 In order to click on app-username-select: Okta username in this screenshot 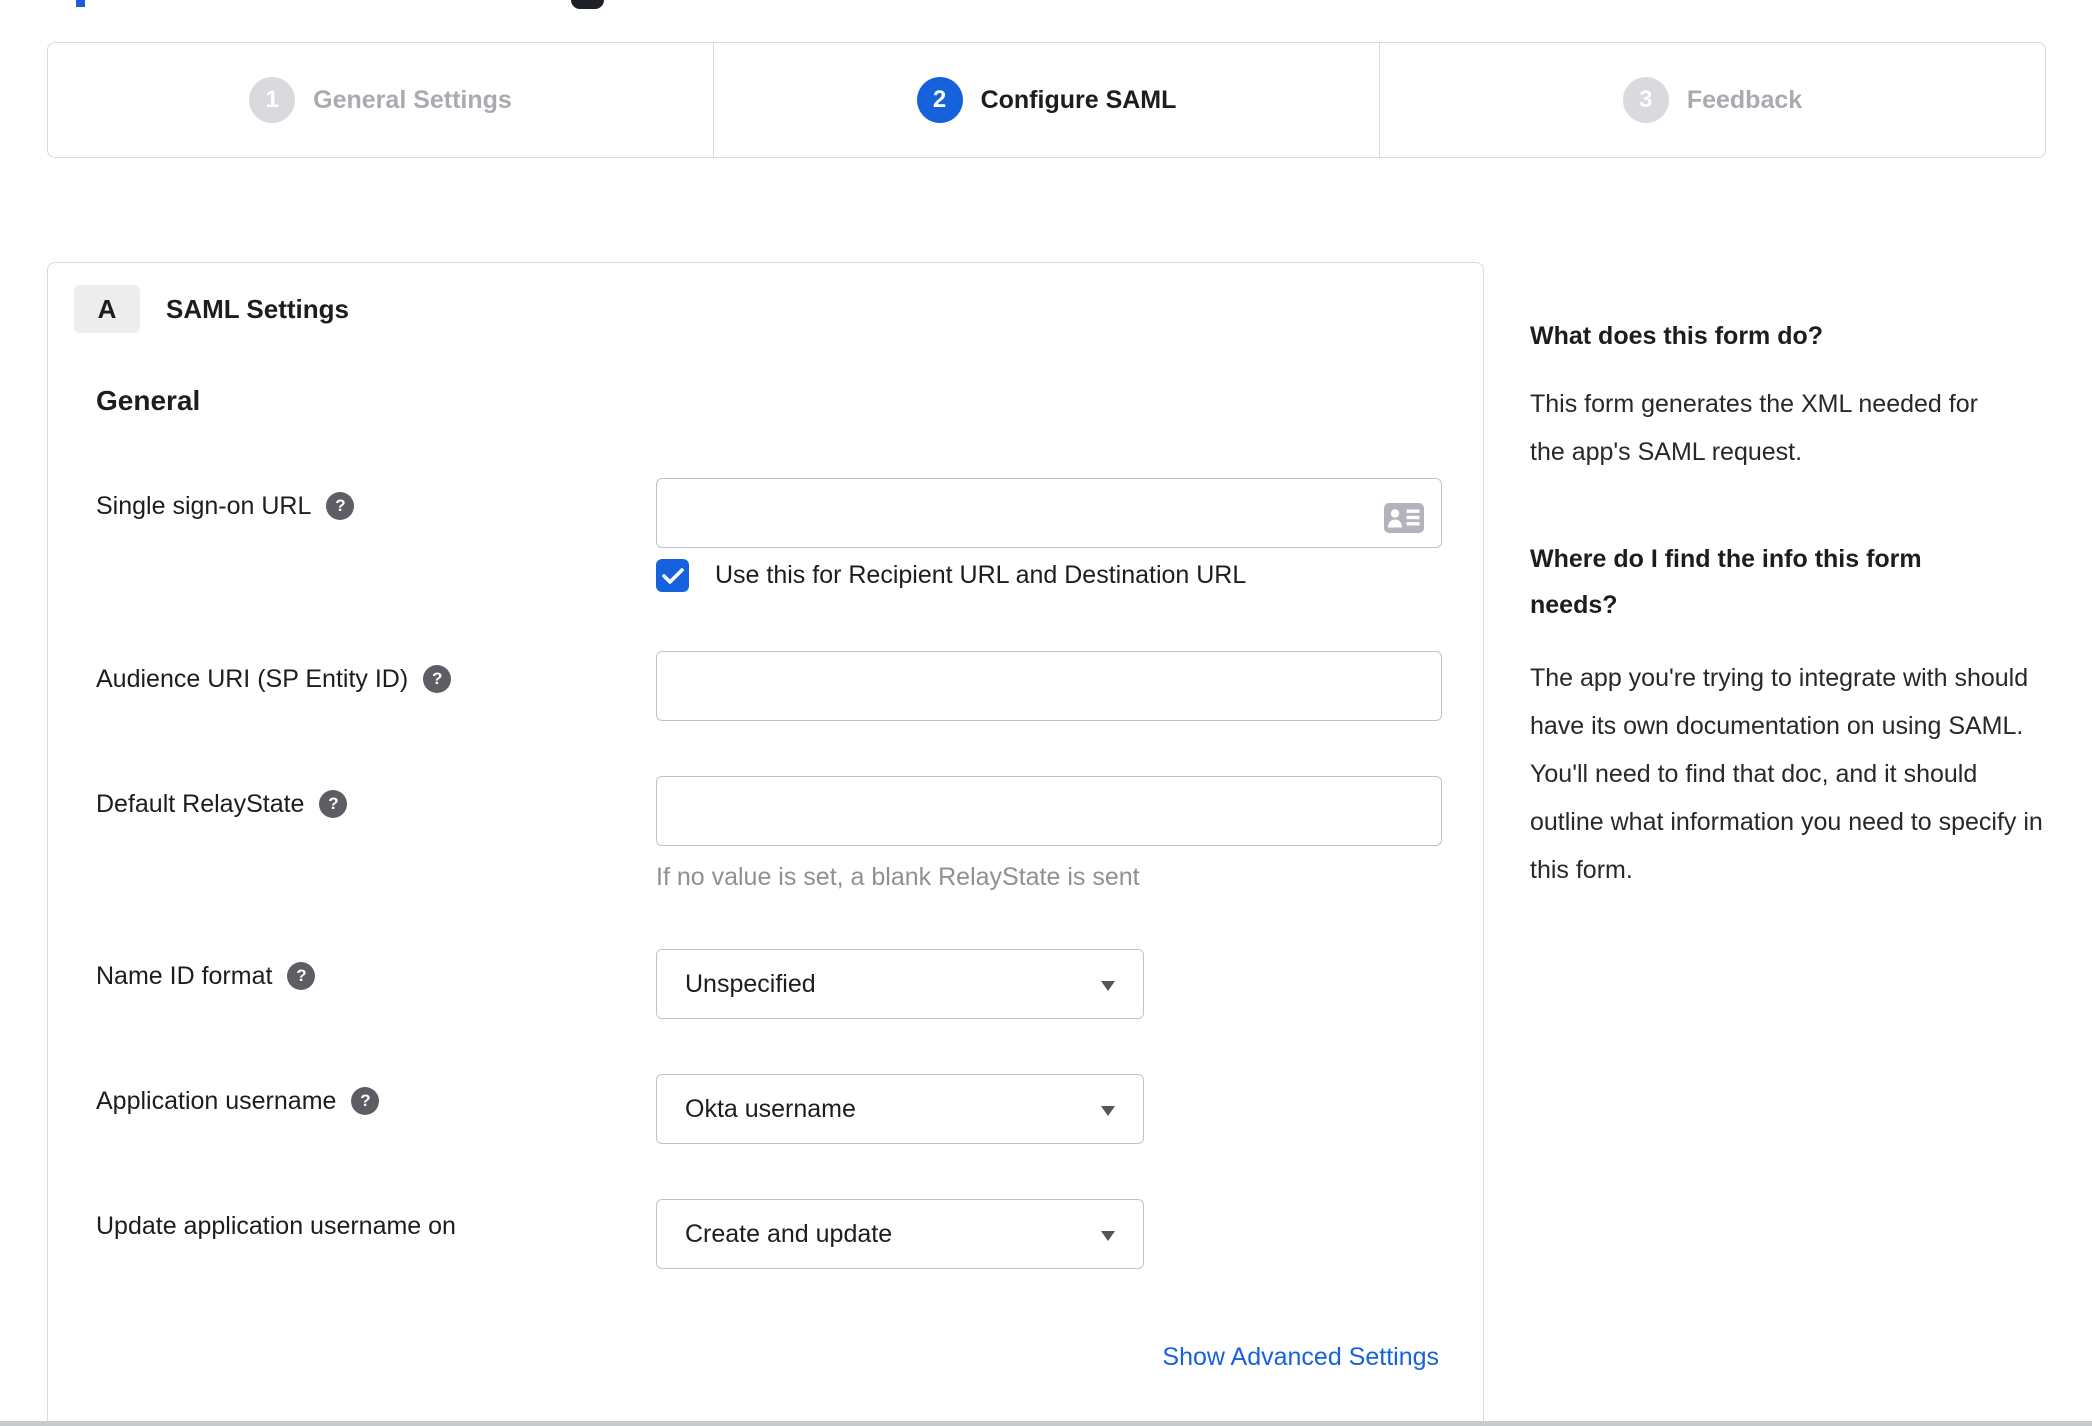, I will do `click(900, 1109)`.